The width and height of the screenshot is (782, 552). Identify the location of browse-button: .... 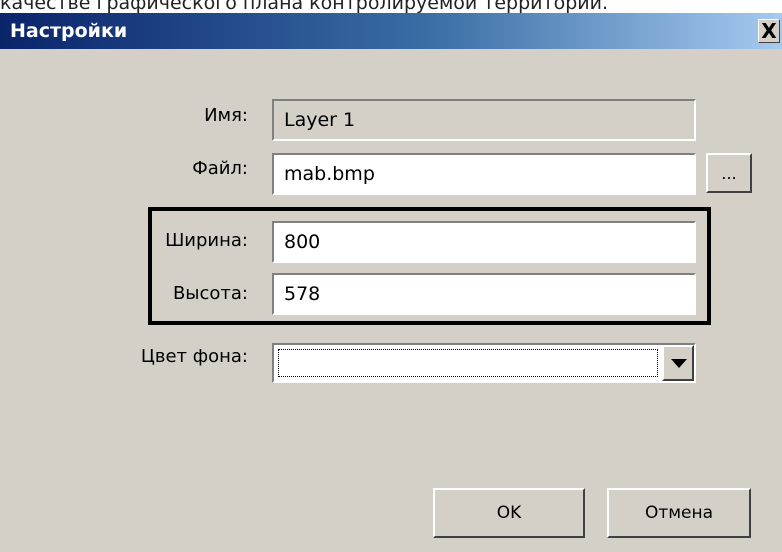
(729, 173).